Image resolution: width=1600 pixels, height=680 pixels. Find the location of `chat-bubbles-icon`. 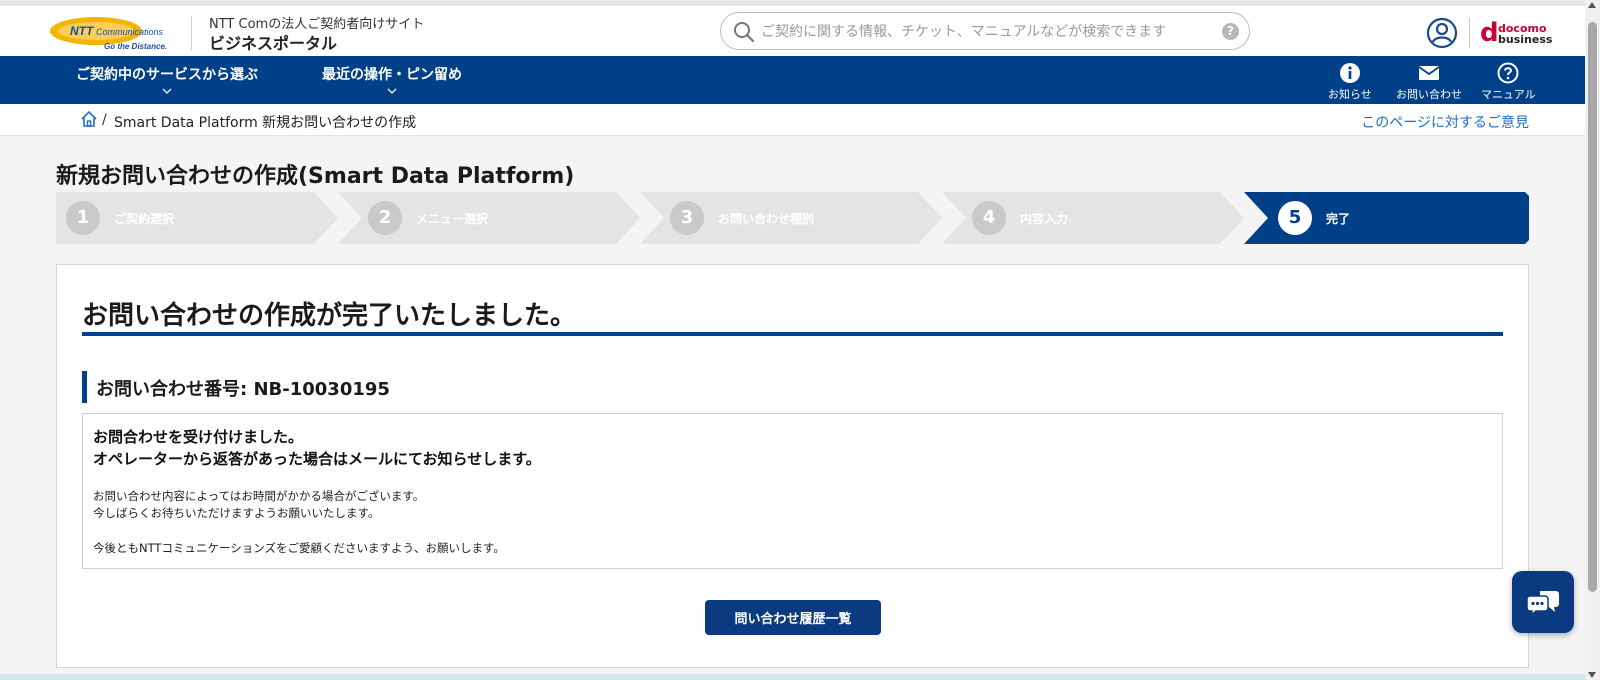

chat-bubbles-icon is located at coordinates (1542, 604).